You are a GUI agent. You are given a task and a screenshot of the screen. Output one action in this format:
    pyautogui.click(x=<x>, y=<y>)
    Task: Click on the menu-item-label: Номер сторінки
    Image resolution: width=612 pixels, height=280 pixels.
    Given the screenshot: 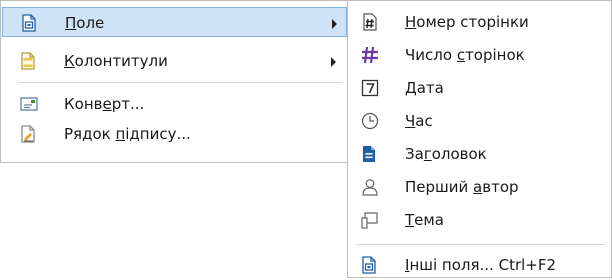 What is the action you would take?
    pyautogui.click(x=467, y=22)
    